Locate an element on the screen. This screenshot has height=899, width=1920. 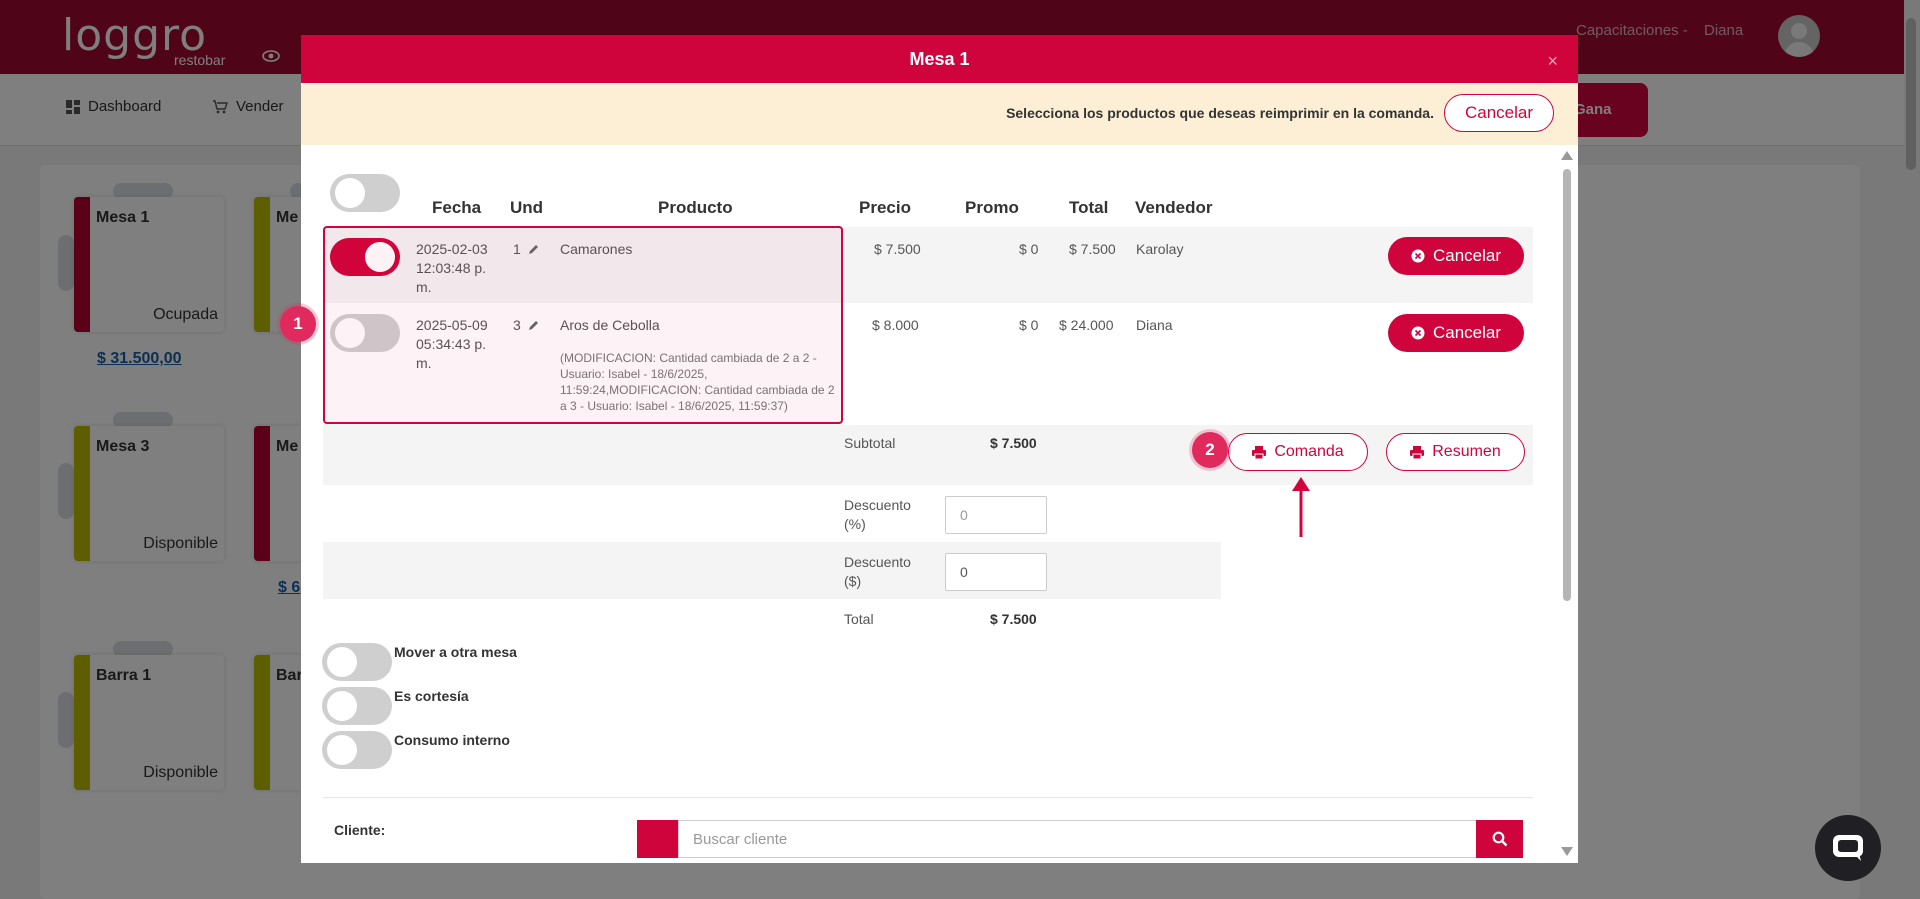
cliente-label: Cliente: is located at coordinates (360, 830).